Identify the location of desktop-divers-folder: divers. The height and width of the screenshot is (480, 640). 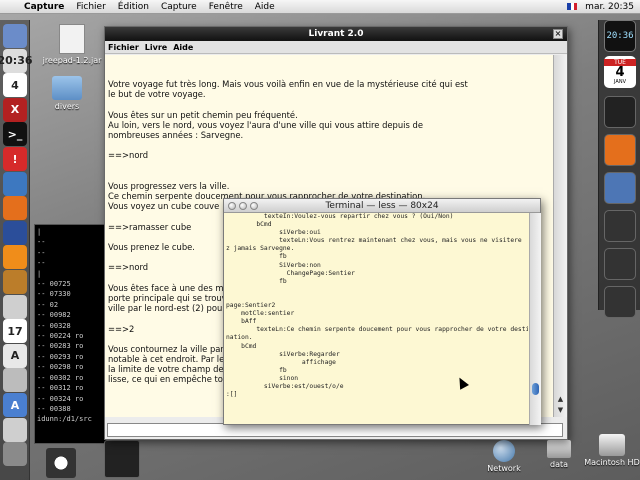
(67, 93).